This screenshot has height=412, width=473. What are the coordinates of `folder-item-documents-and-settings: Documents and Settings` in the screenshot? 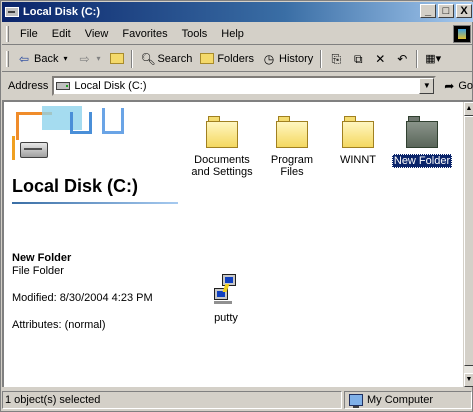 It's located at (222, 147).